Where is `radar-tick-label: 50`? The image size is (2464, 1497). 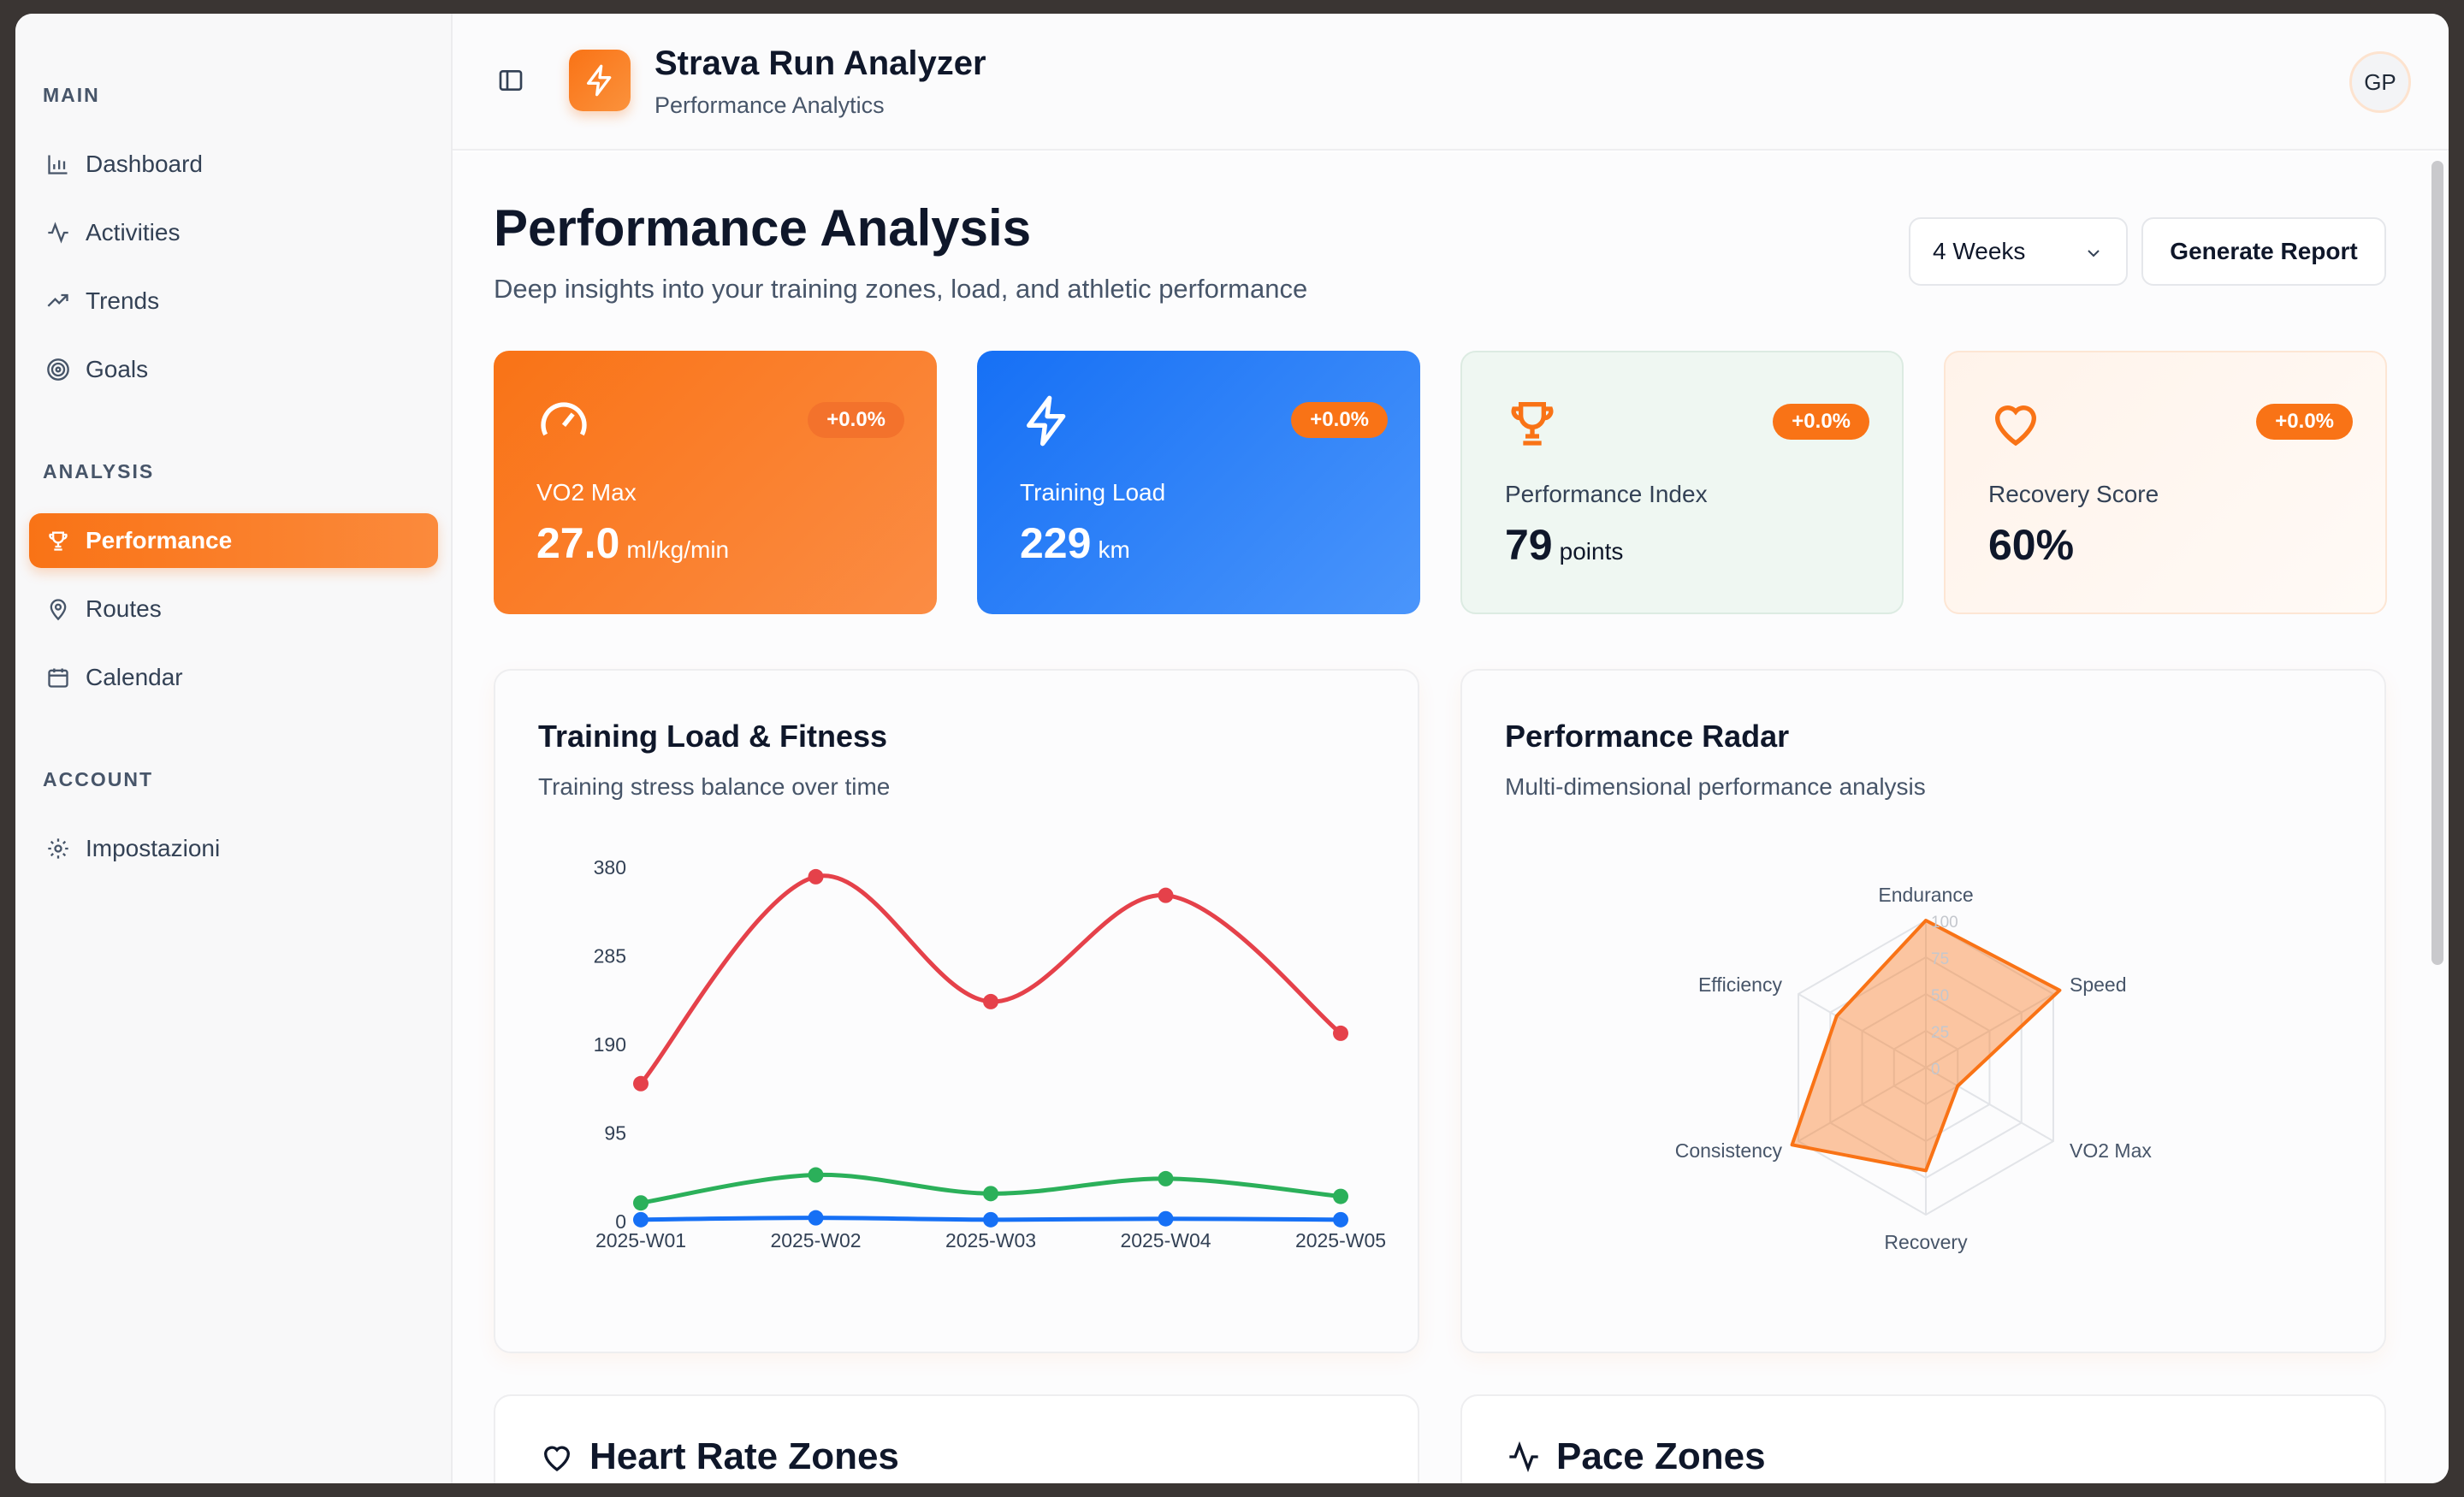 radar-tick-label: 50 is located at coordinates (1940, 996).